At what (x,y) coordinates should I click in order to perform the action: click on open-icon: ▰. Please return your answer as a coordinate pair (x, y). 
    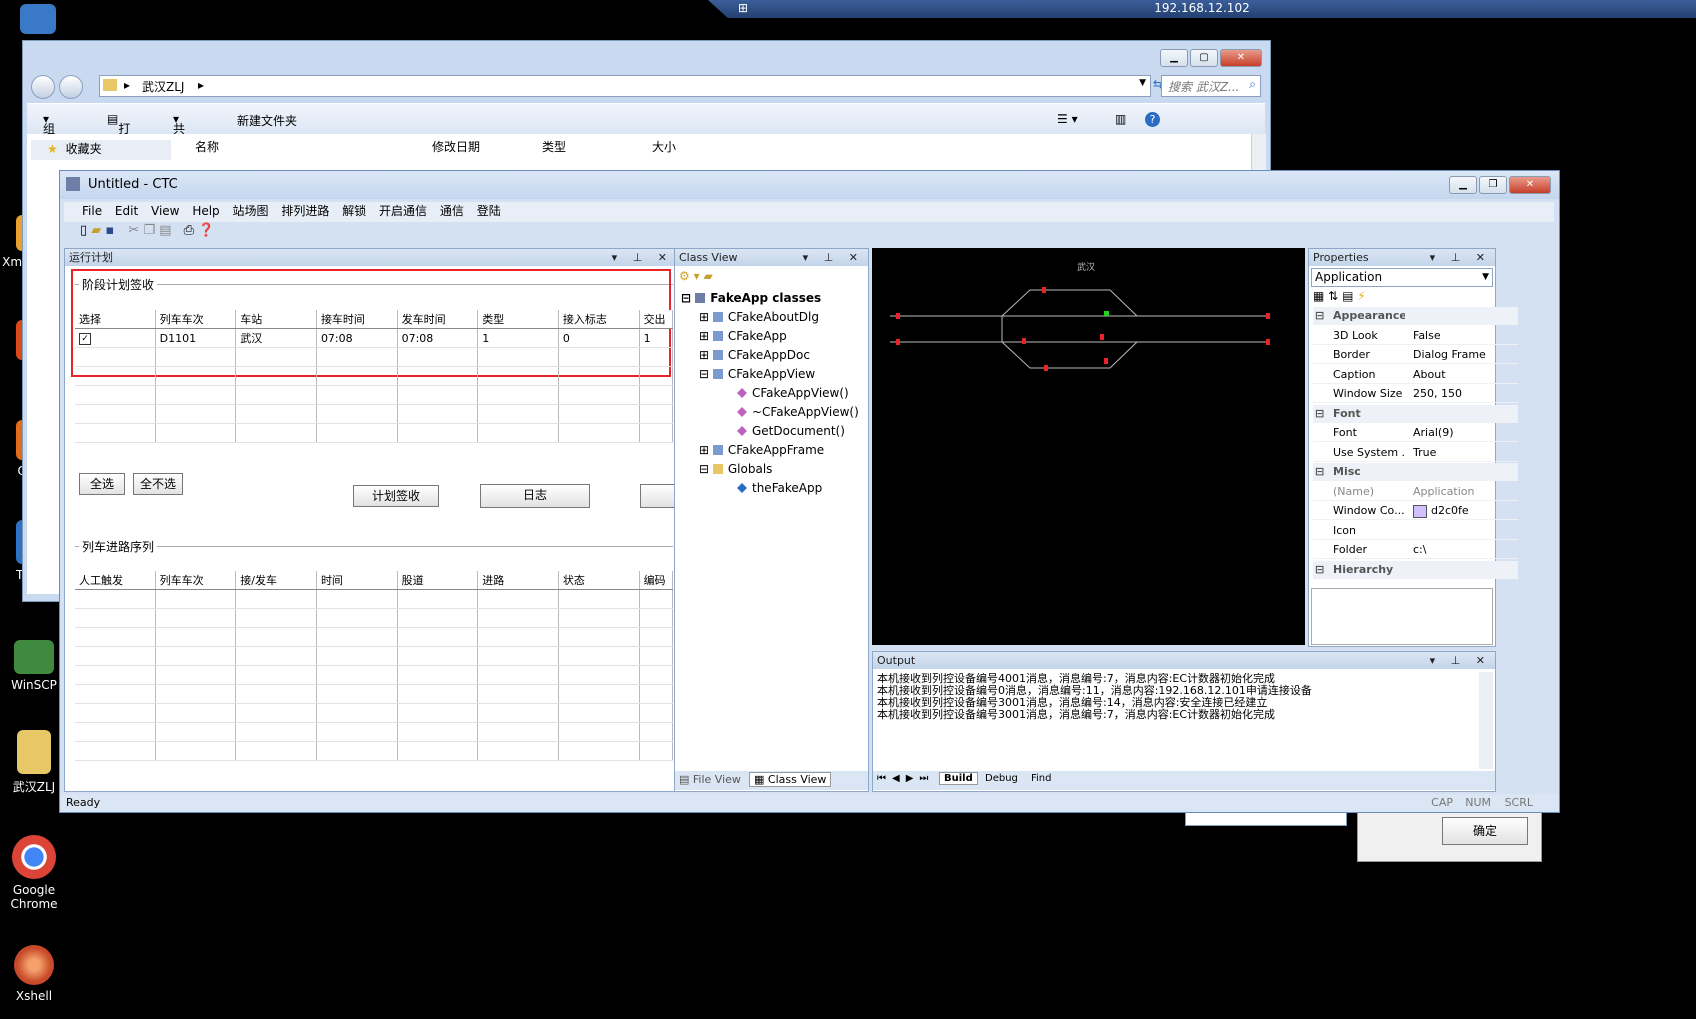
    Looking at the image, I should click on (96, 230).